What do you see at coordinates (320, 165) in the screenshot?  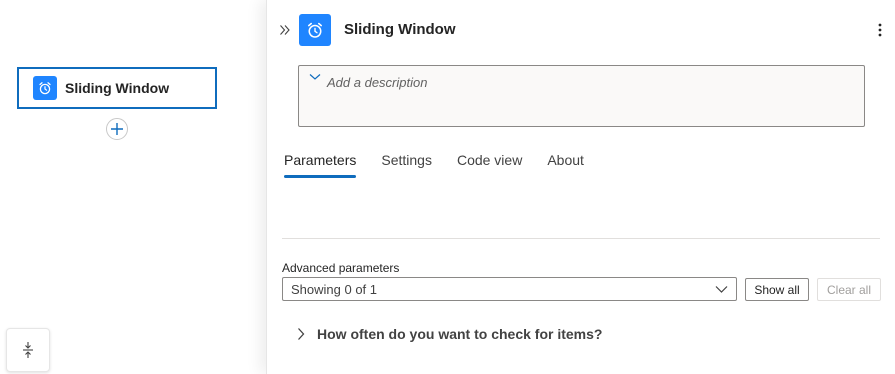 I see `tab-parameters: Parameters` at bounding box center [320, 165].